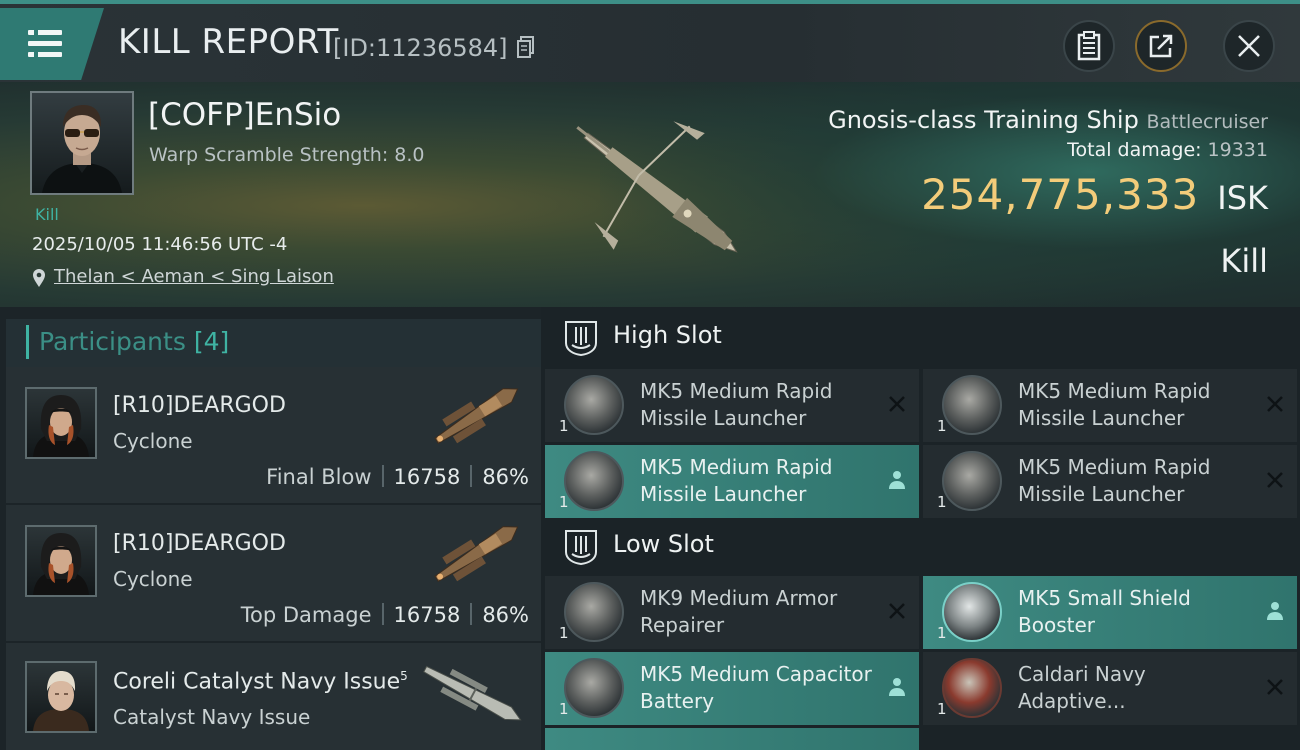 The width and height of the screenshot is (1300, 750). What do you see at coordinates (39, 278) in the screenshot?
I see `location-pin-icon` at bounding box center [39, 278].